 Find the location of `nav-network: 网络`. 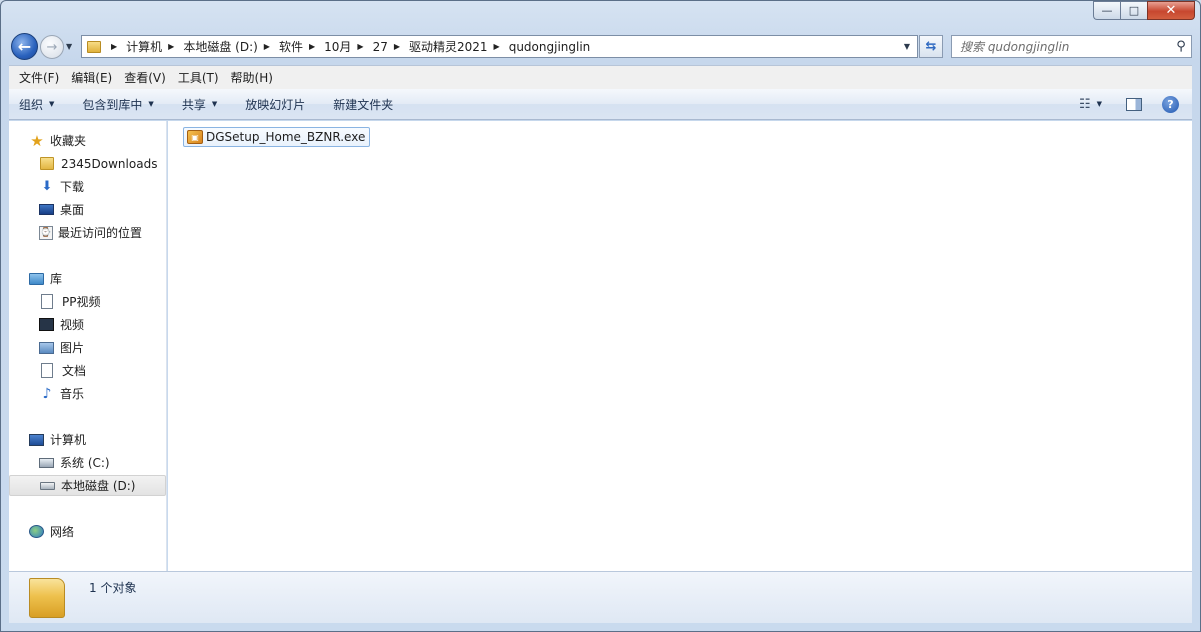

nav-network: 网络 is located at coordinates (87, 531).